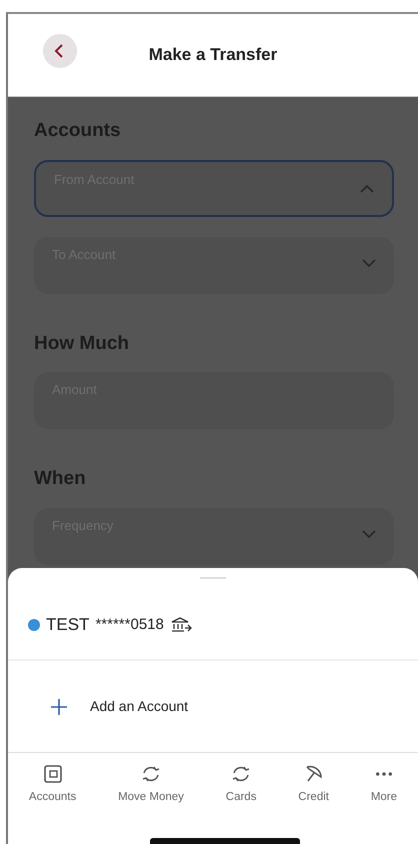 The width and height of the screenshot is (418, 844). I want to click on tab-bar-item: Move Money, so click(151, 784).